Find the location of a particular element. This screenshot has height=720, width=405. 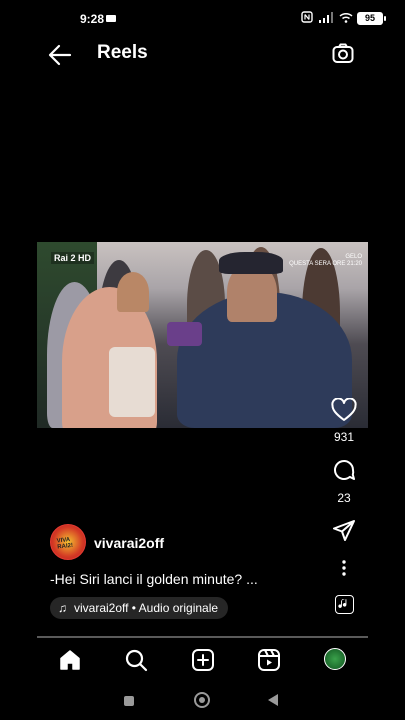

back-arrow-icon is located at coordinates (60, 55).